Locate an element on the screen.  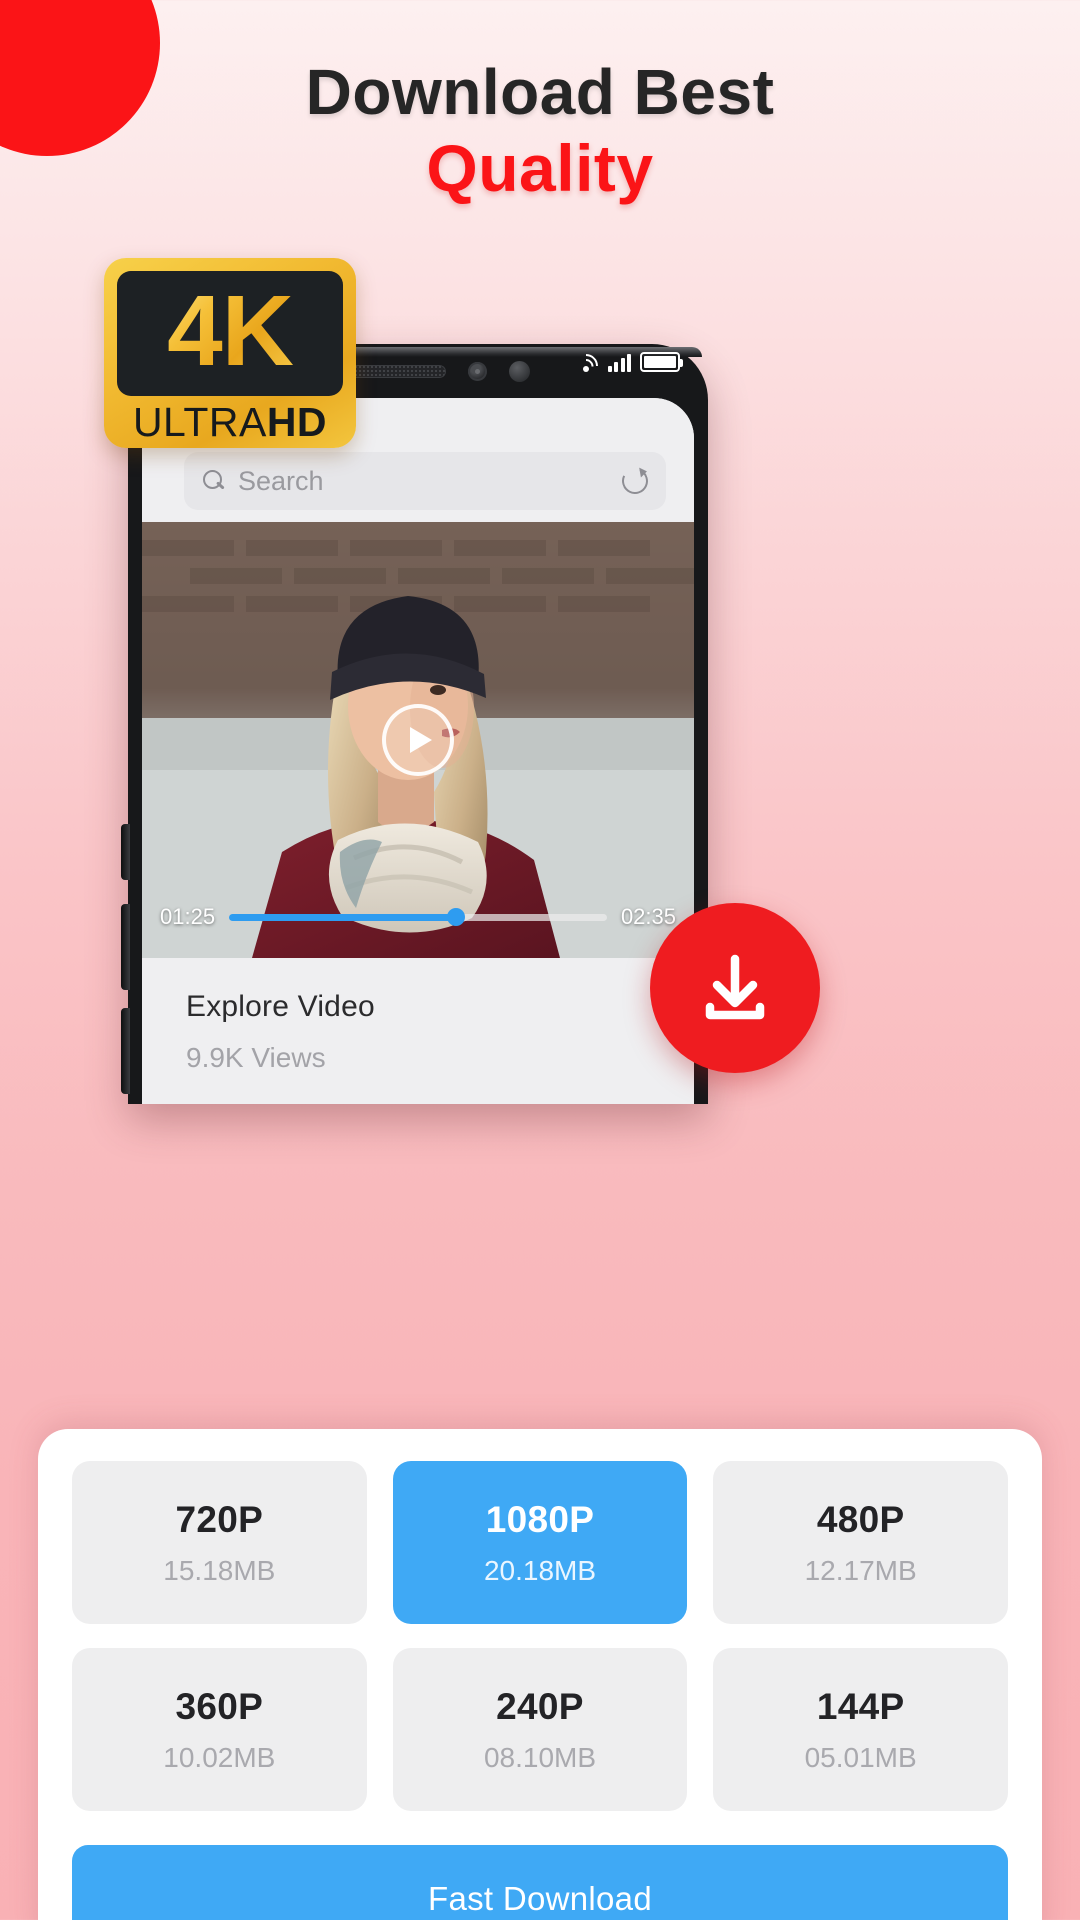
badge-inner-panel: 4K is located at coordinates (230, 333).